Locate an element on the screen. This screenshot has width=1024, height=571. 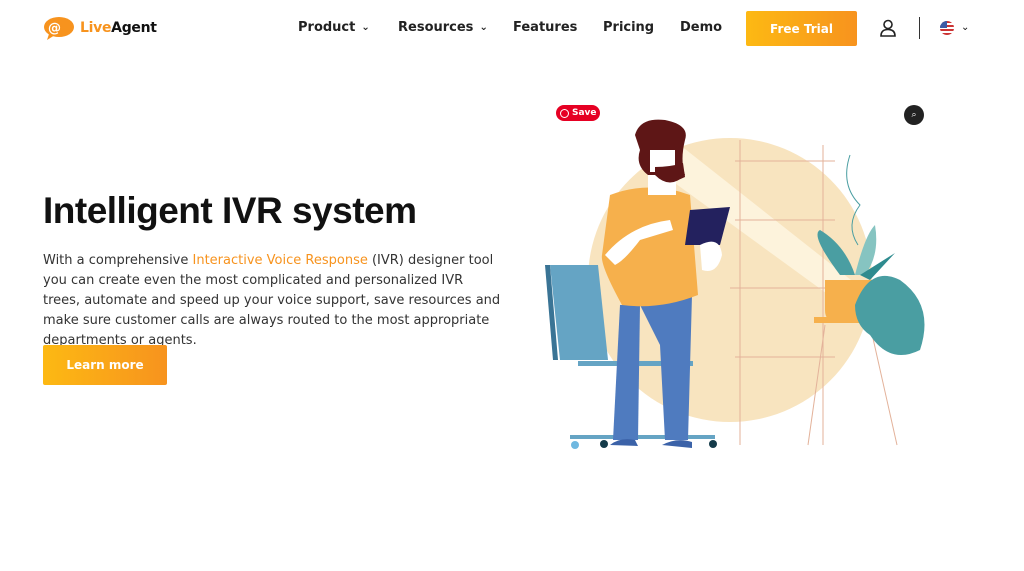
pinterest-save-button: Save is located at coordinates (578, 113).